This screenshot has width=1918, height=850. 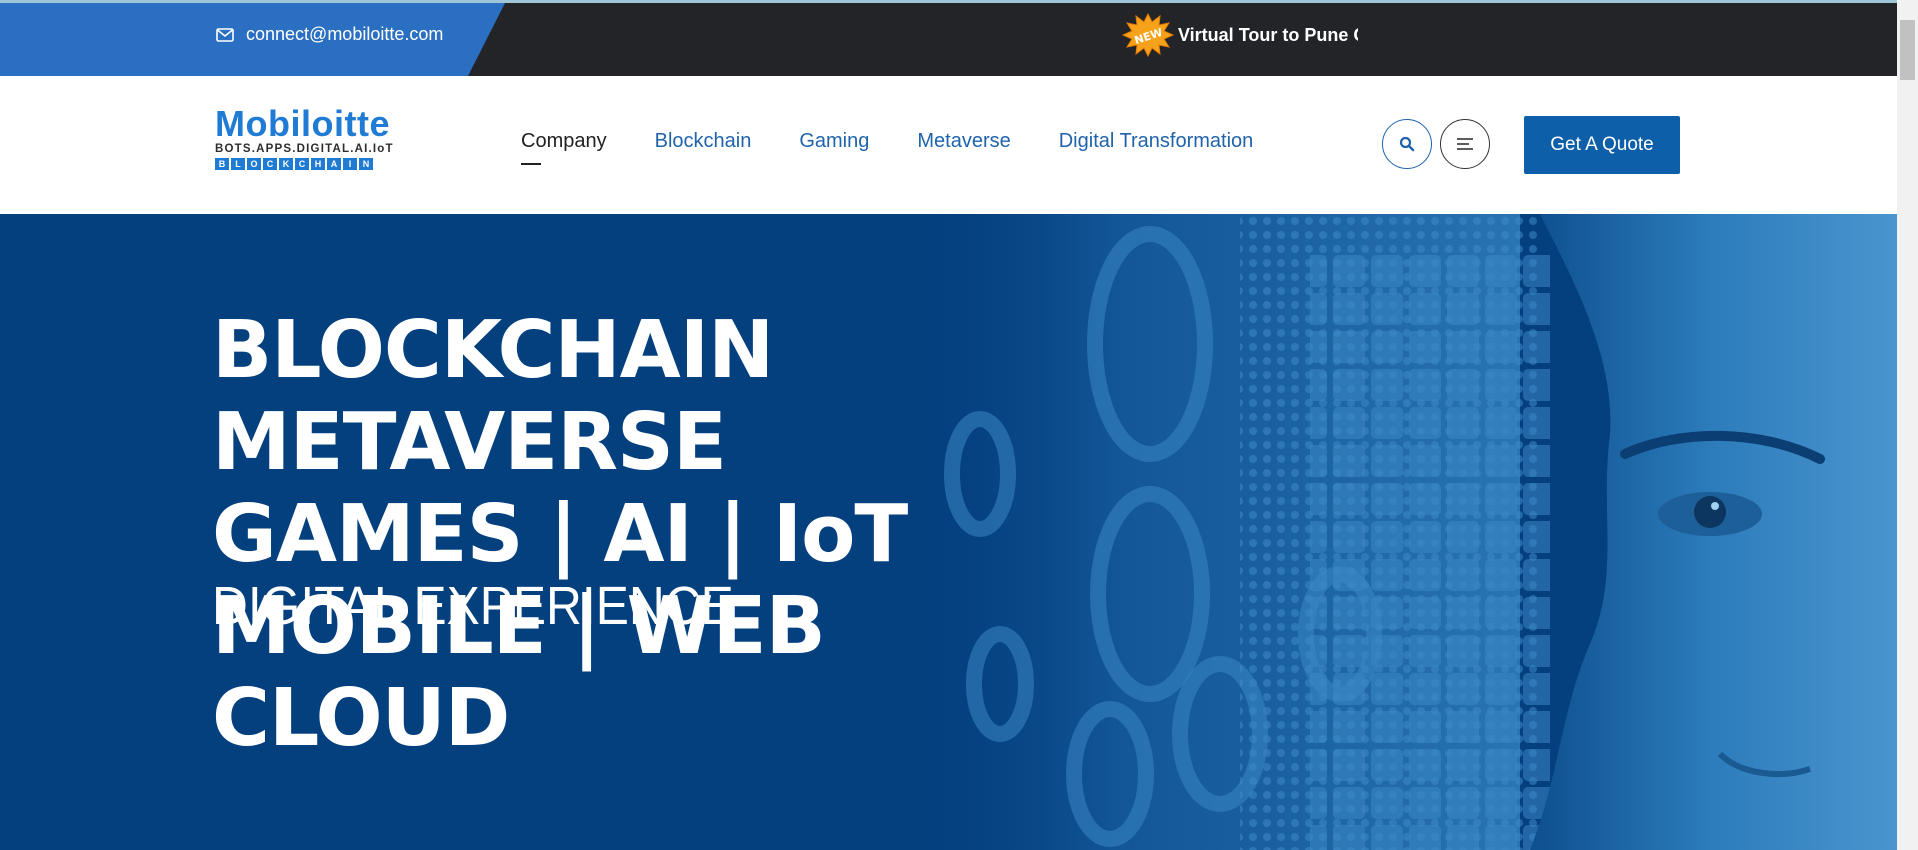 What do you see at coordinates (350, 164) in the screenshot?
I see `logo-letter: I` at bounding box center [350, 164].